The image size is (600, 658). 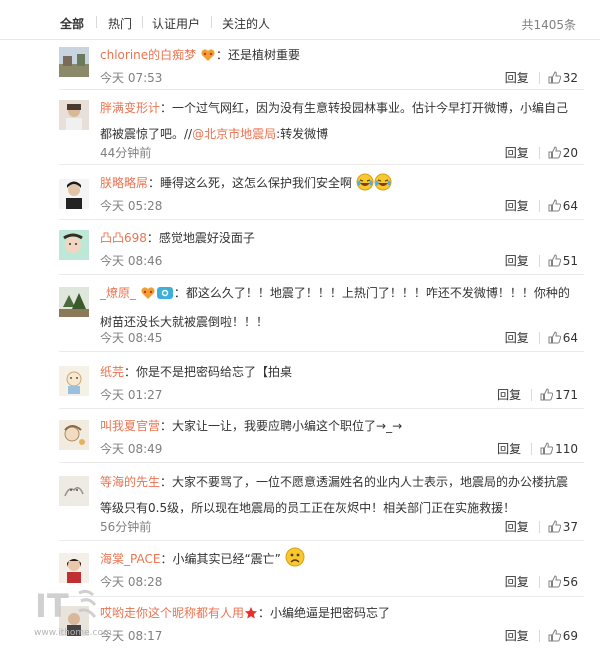 I want to click on sad-face-emoji-icon, so click(x=295, y=557).